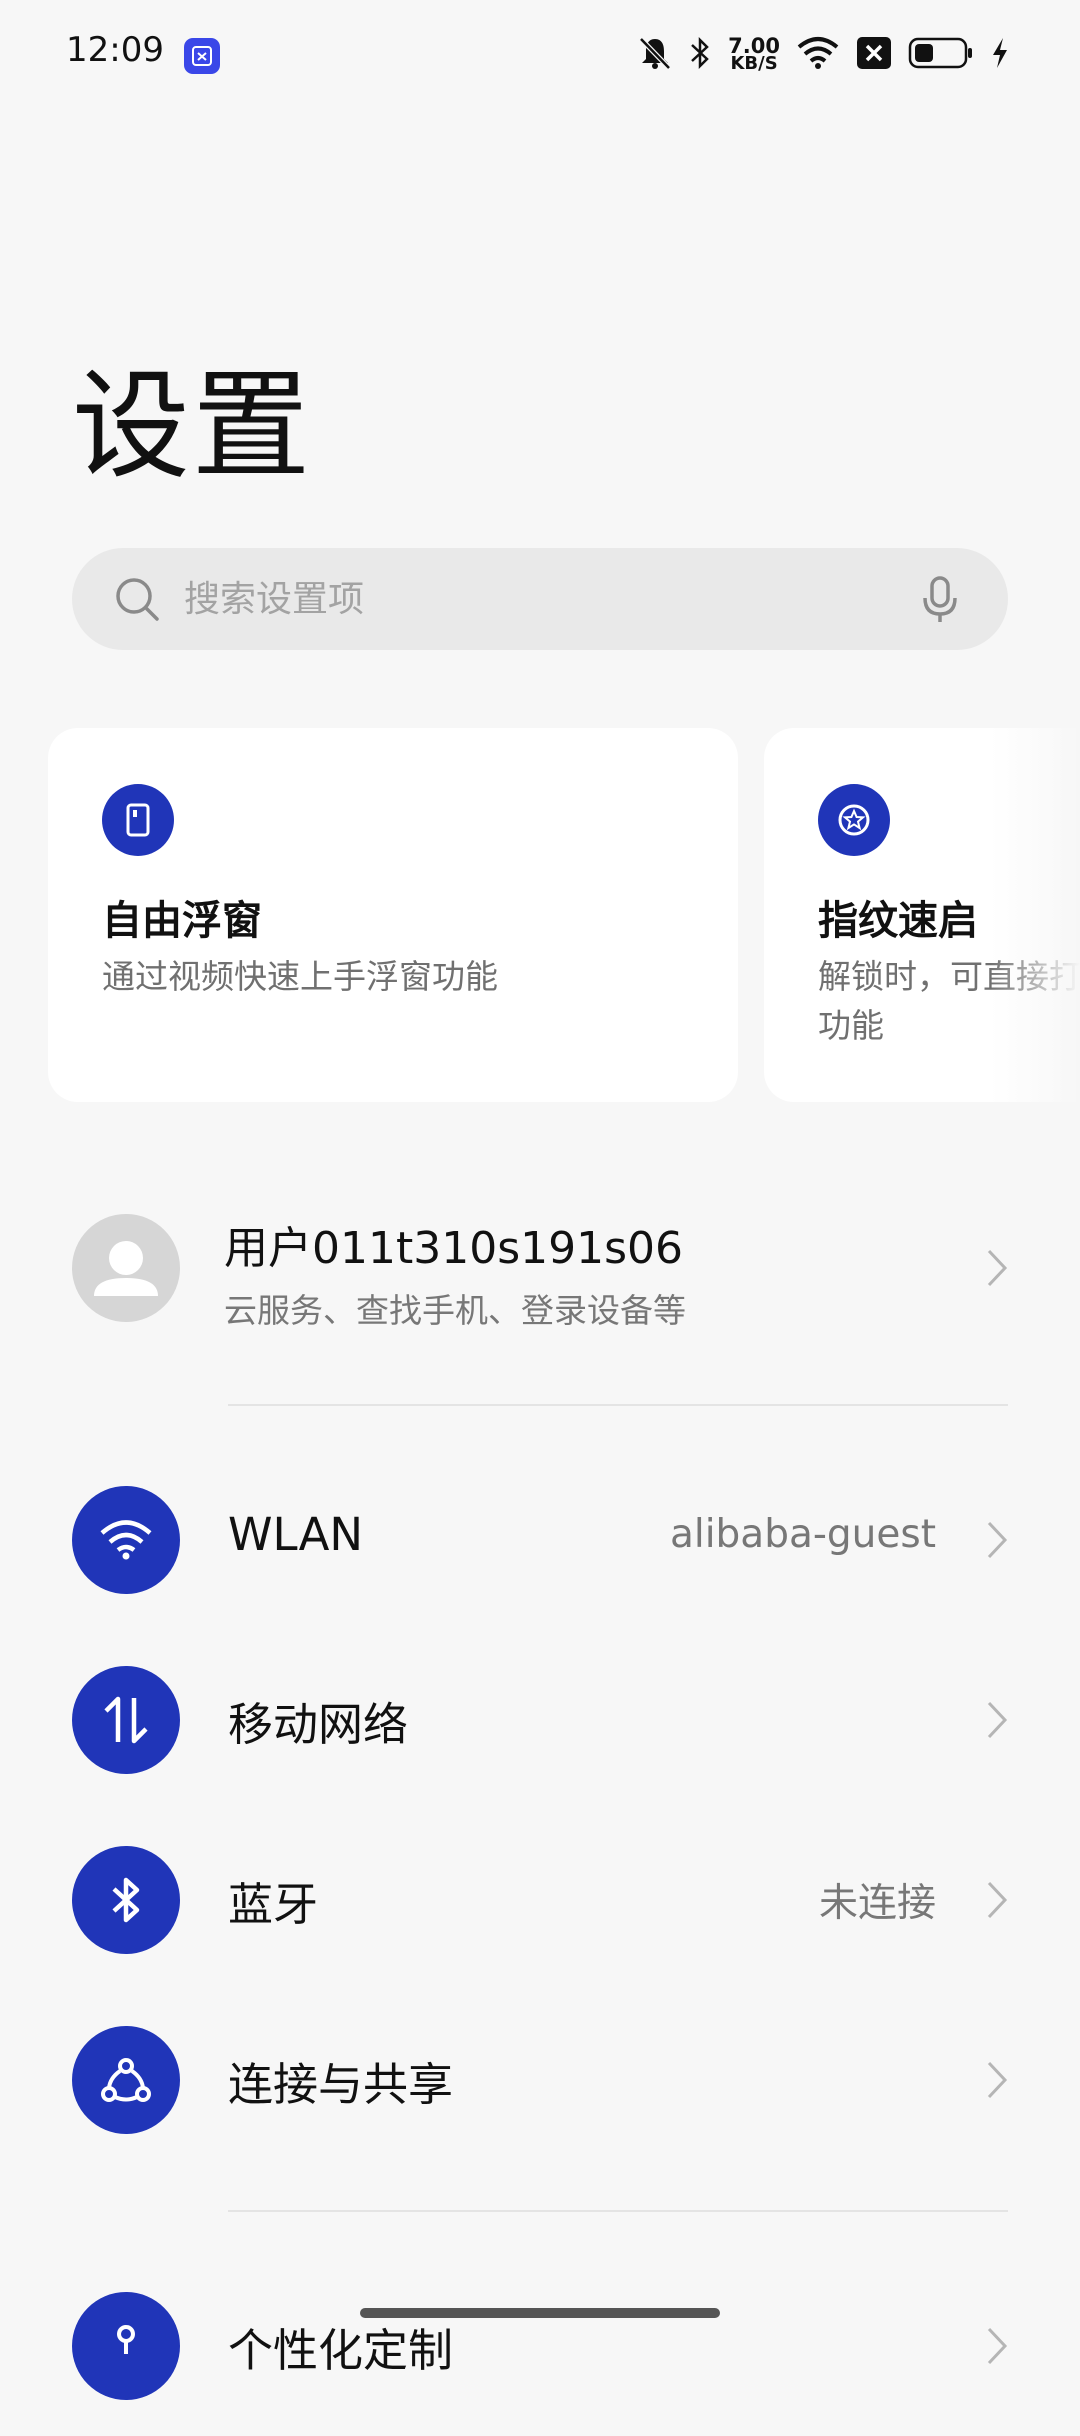 The width and height of the screenshot is (1080, 2436). I want to click on home-indicator, so click(540, 2313).